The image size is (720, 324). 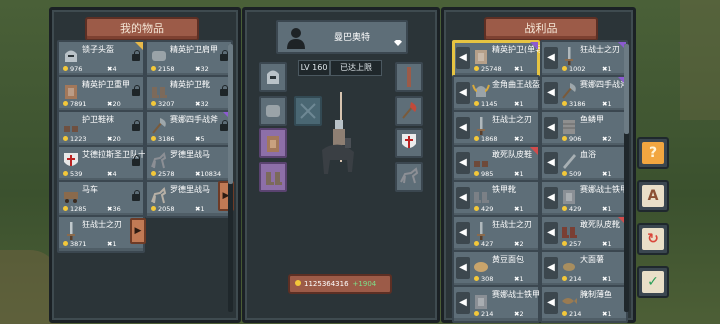 I want to click on confirm-button: ✓, so click(x=653, y=282).